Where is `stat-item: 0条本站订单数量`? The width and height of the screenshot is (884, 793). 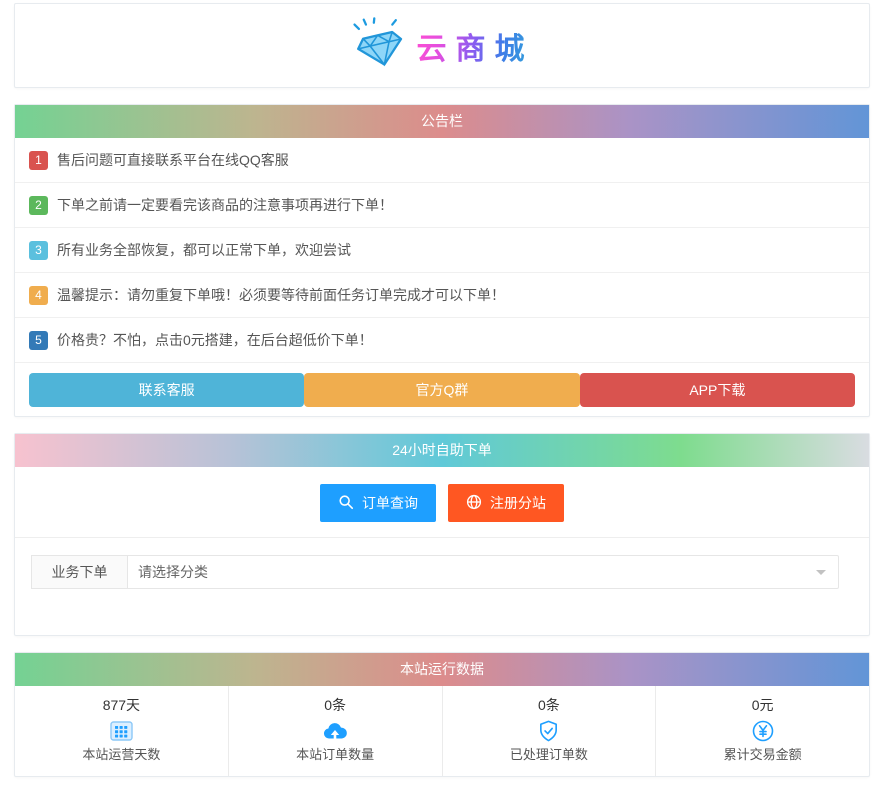 stat-item: 0条本站订单数量 is located at coordinates (336, 731).